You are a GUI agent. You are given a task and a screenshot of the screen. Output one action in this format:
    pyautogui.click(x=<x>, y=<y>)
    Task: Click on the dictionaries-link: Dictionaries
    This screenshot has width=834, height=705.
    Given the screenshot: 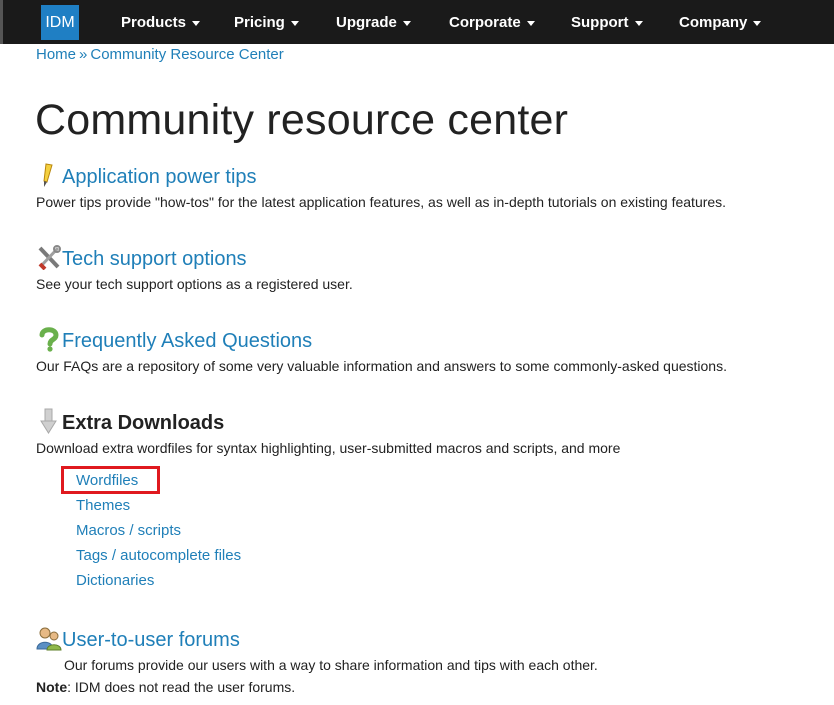 What is the action you would take?
    pyautogui.click(x=115, y=580)
    